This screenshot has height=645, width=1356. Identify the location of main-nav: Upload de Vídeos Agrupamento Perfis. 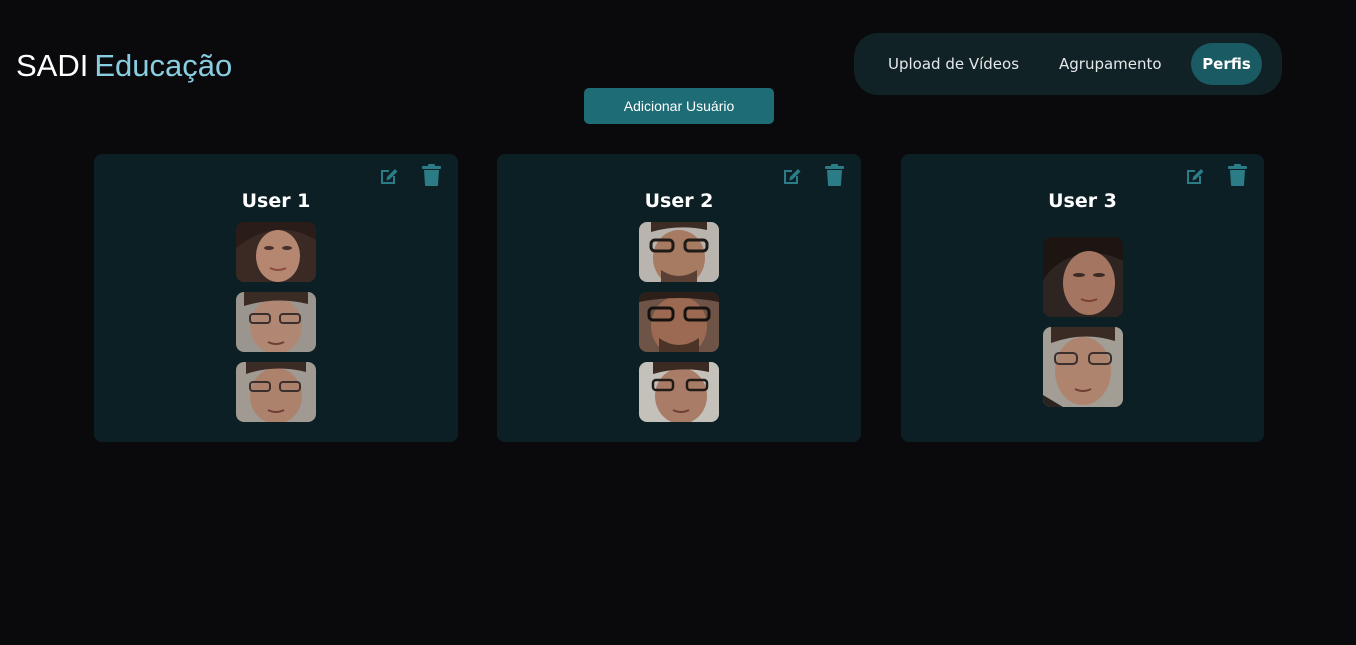
(1068, 64).